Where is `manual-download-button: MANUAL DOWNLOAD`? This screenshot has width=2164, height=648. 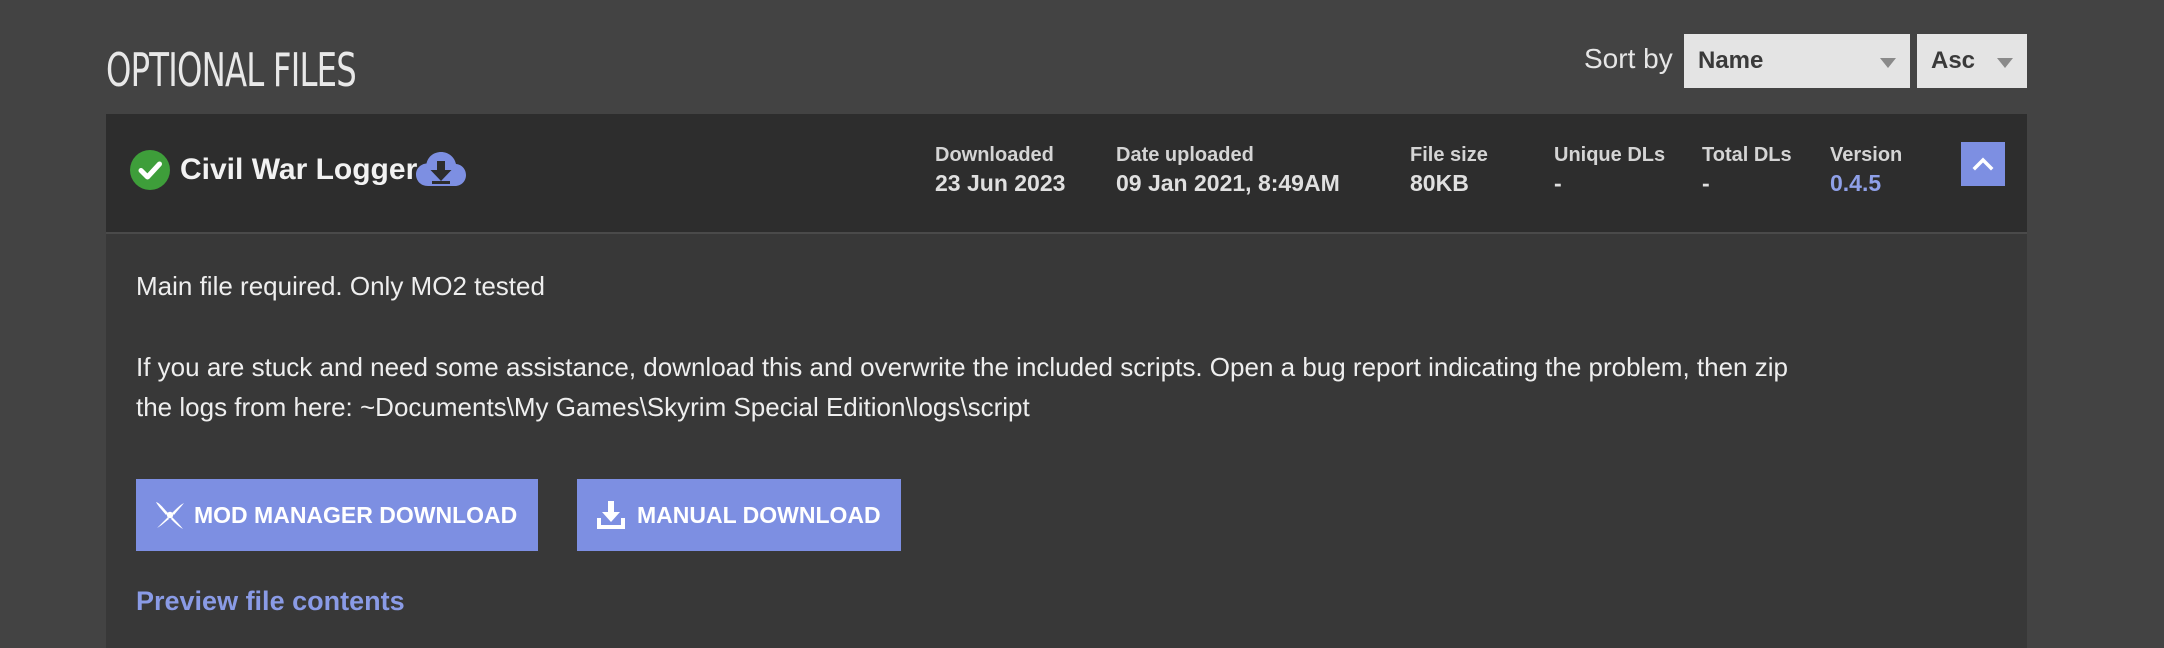 manual-download-button: MANUAL DOWNLOAD is located at coordinates (739, 515).